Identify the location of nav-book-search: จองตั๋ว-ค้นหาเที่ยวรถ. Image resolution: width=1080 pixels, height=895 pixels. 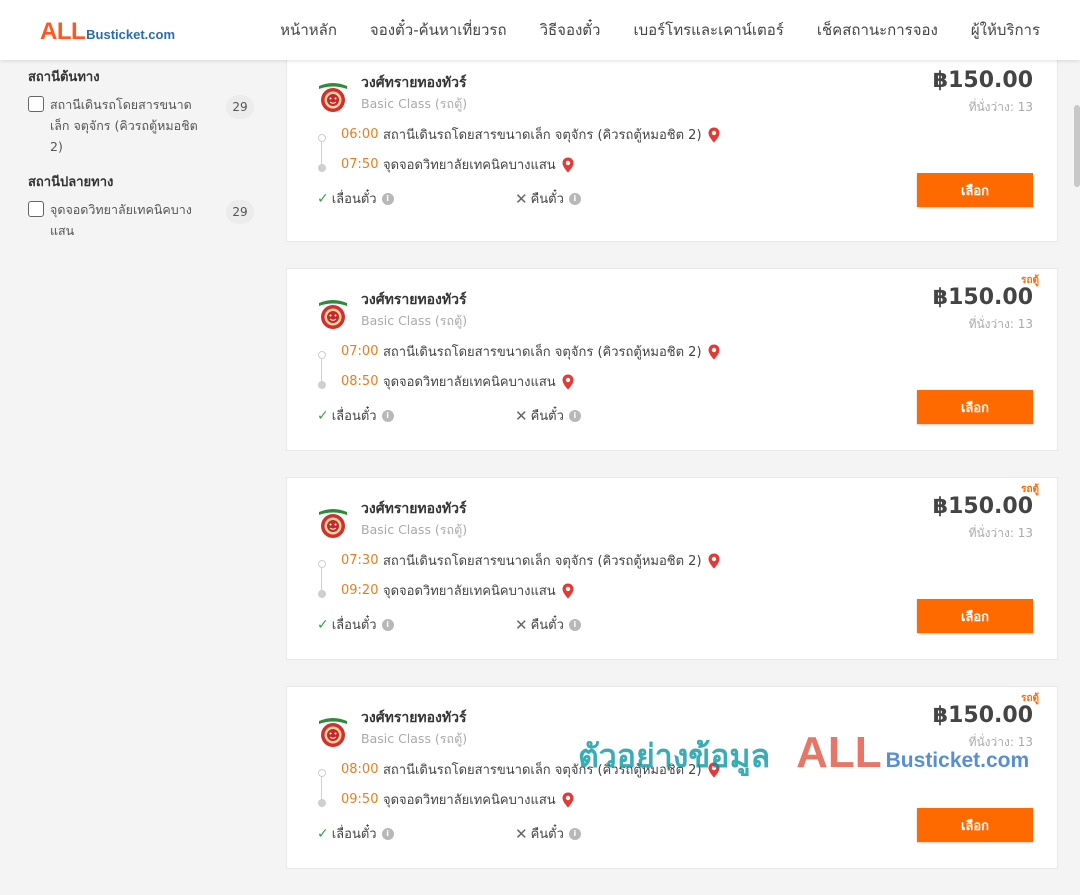
(438, 30).